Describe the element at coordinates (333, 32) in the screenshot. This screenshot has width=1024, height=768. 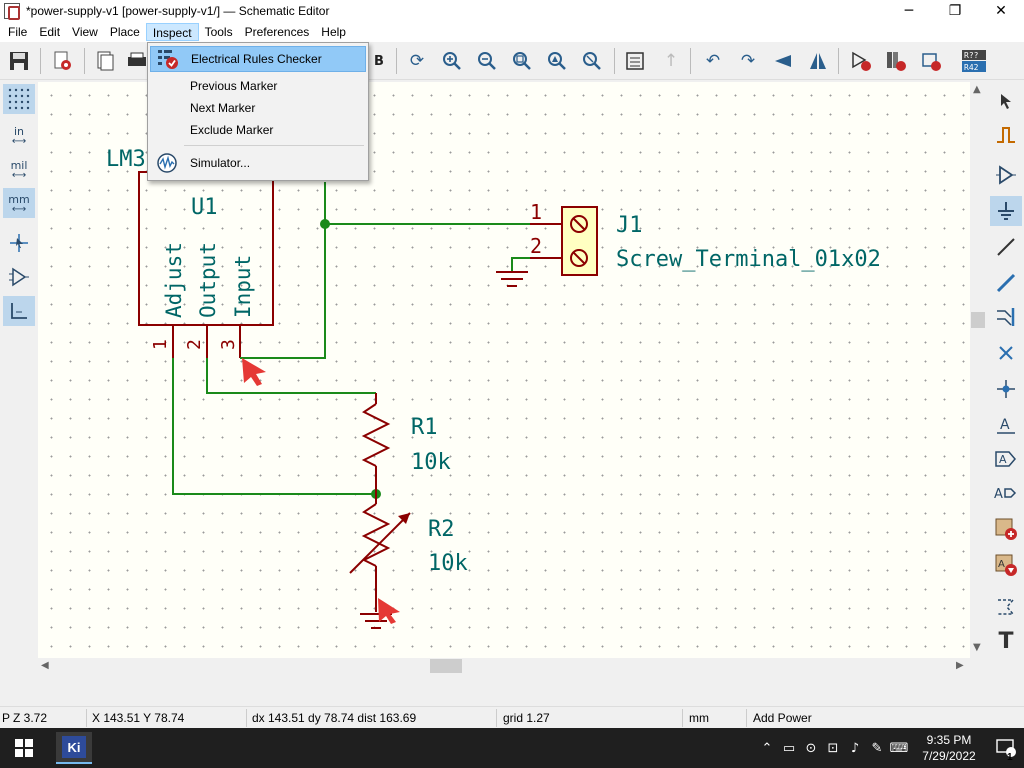
I see `menu-help: Help` at that location.